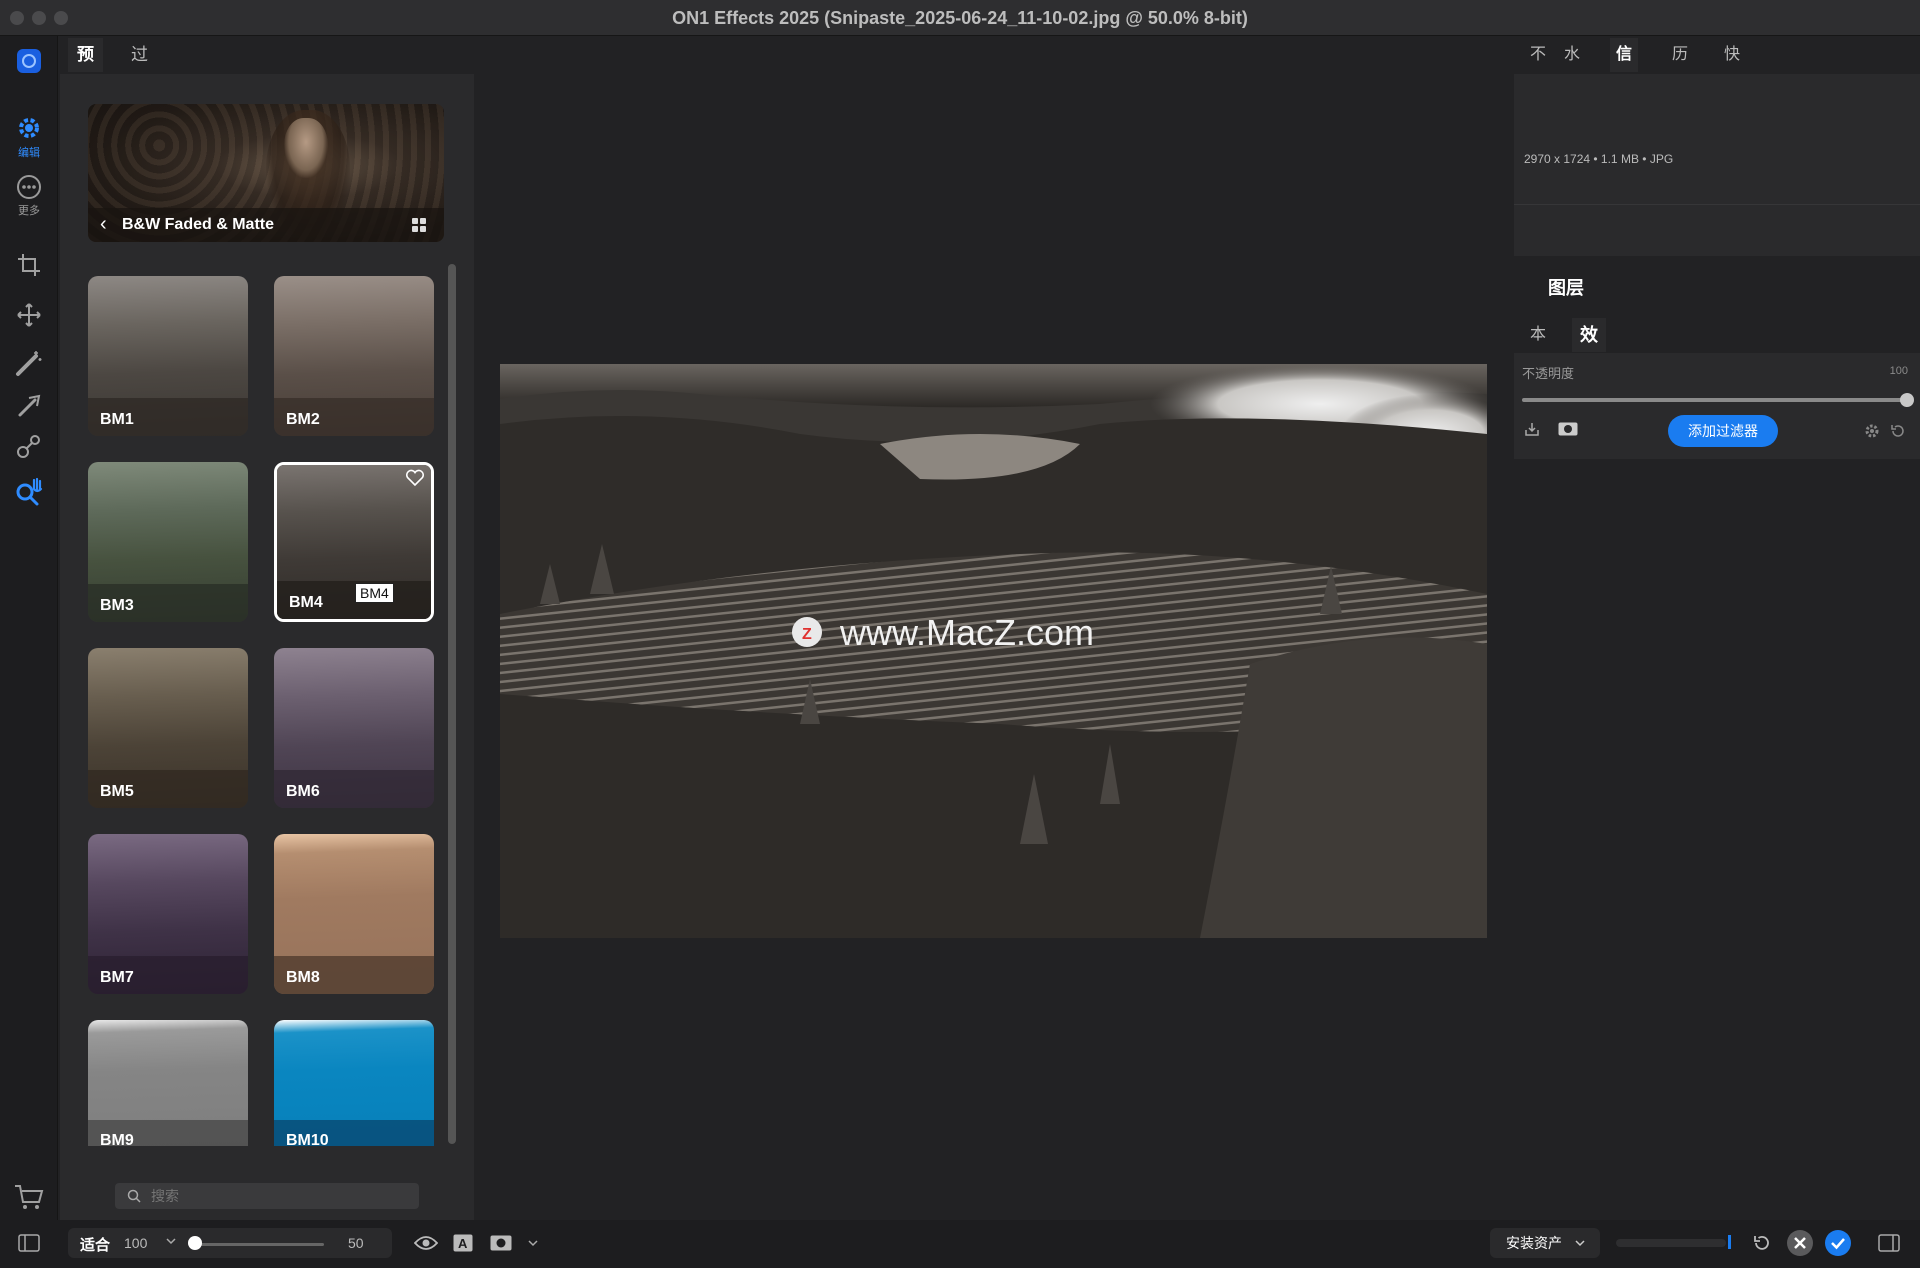 This screenshot has width=1920, height=1268. What do you see at coordinates (1898, 431) in the screenshot?
I see `reset-icon` at bounding box center [1898, 431].